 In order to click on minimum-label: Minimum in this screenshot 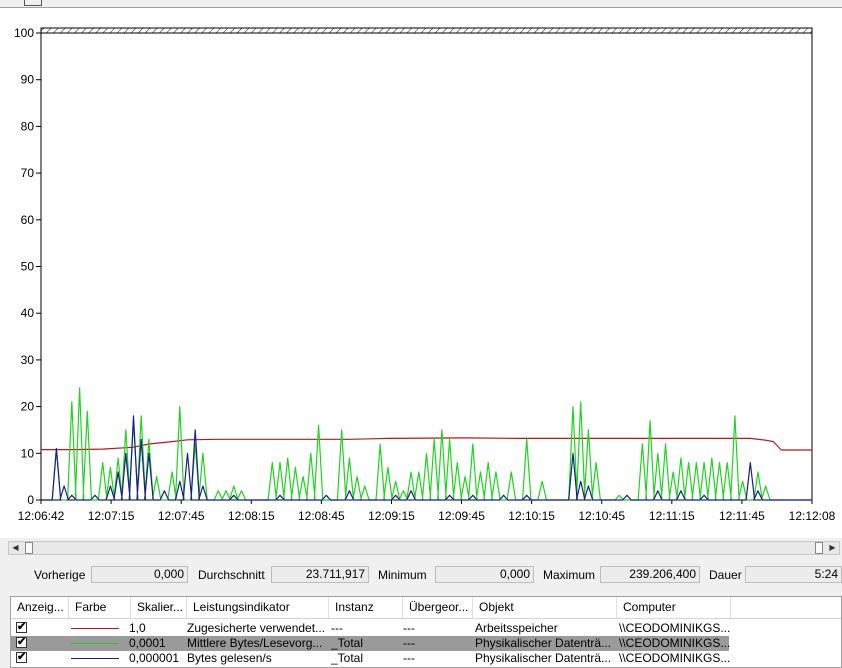, I will do `click(402, 575)`.